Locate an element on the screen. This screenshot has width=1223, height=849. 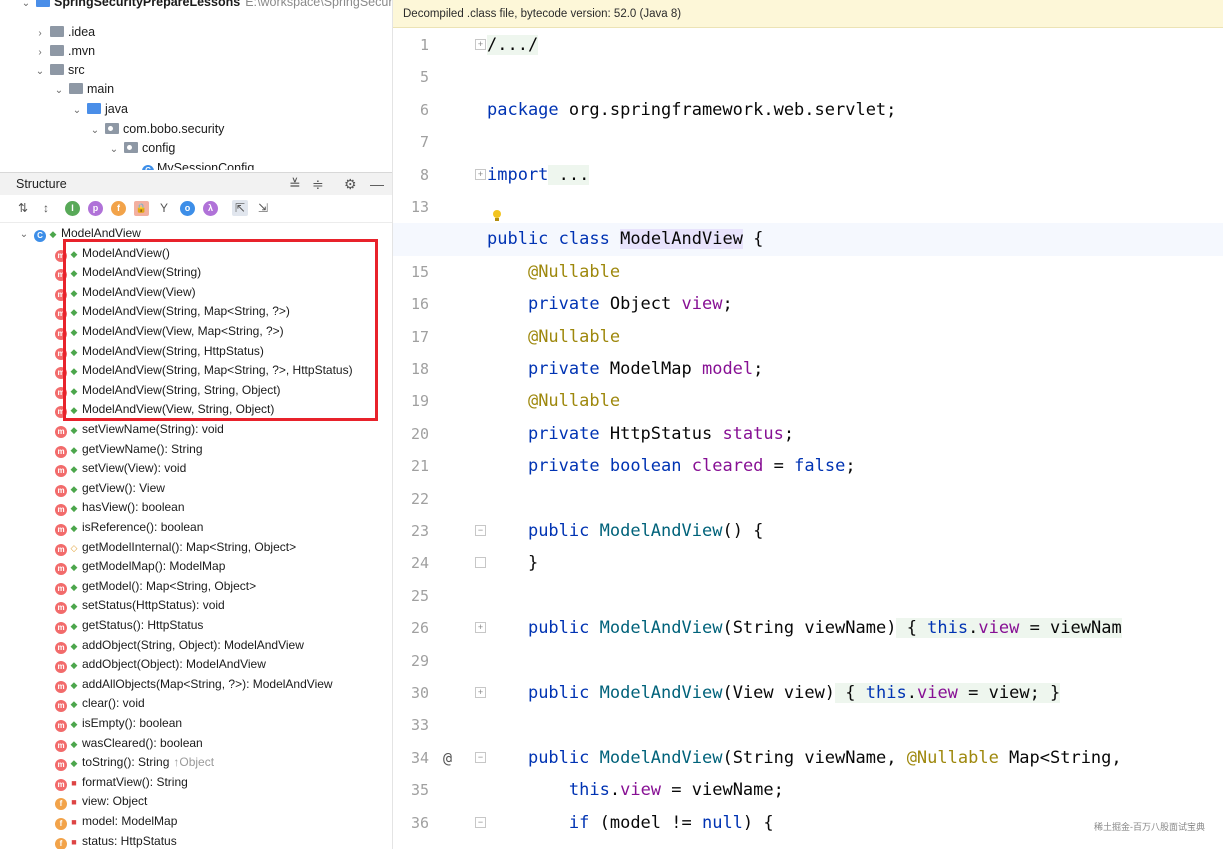
tree-item-src: ⌄ src is located at coordinates (59, 70).